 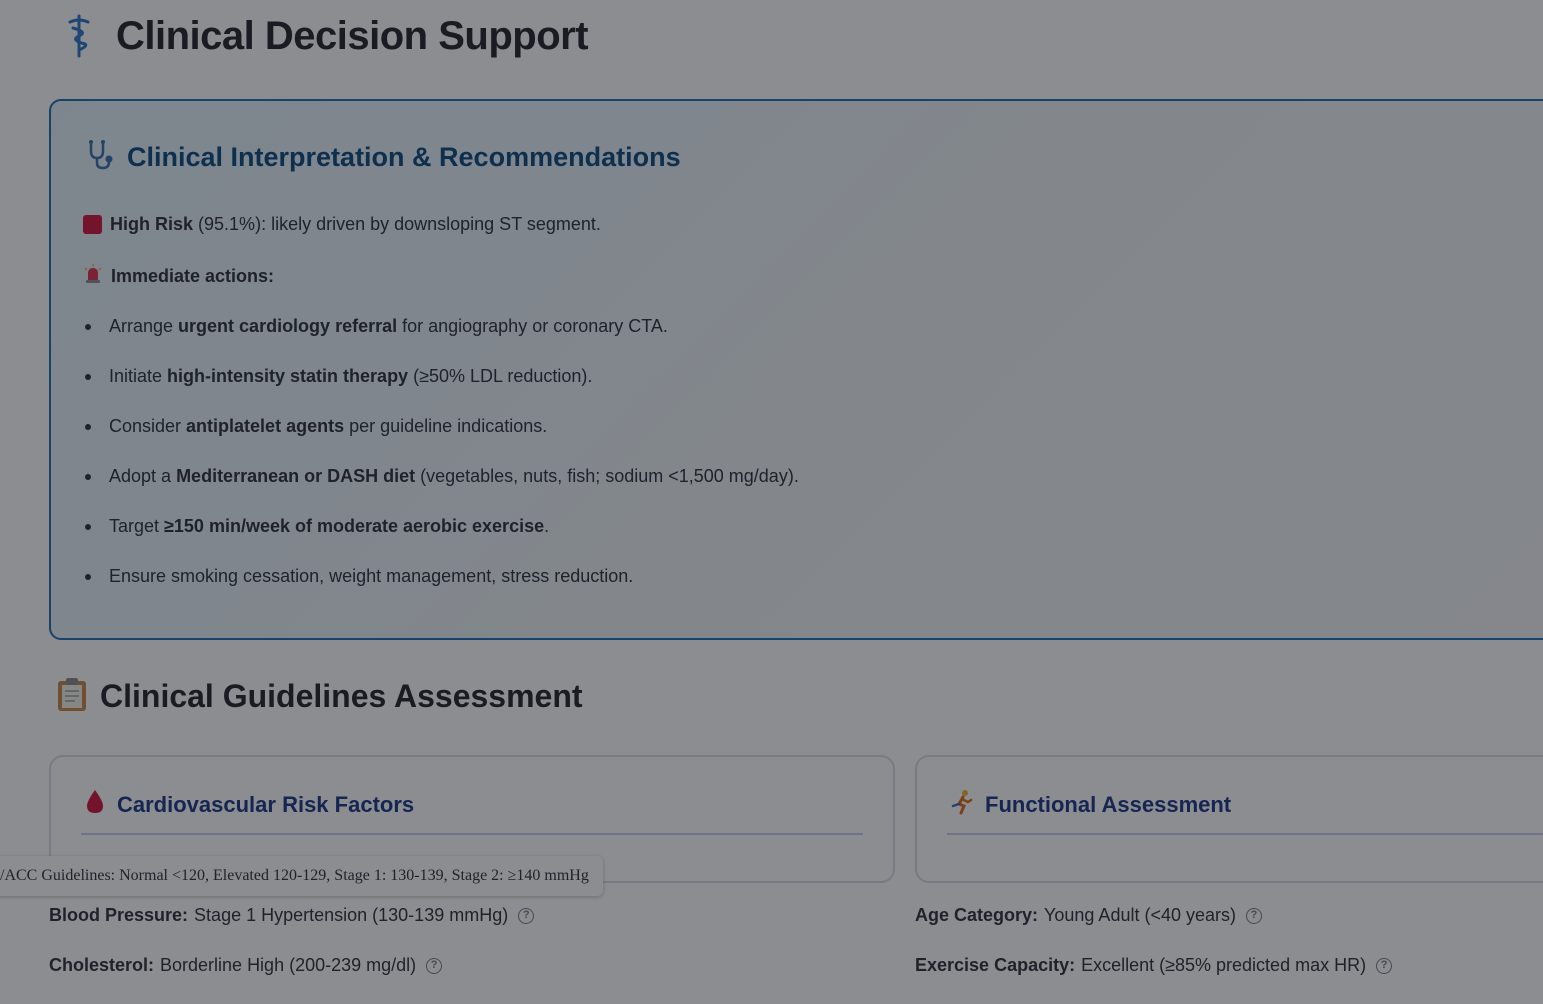 What do you see at coordinates (72, 696) in the screenshot?
I see `clipboard-icon` at bounding box center [72, 696].